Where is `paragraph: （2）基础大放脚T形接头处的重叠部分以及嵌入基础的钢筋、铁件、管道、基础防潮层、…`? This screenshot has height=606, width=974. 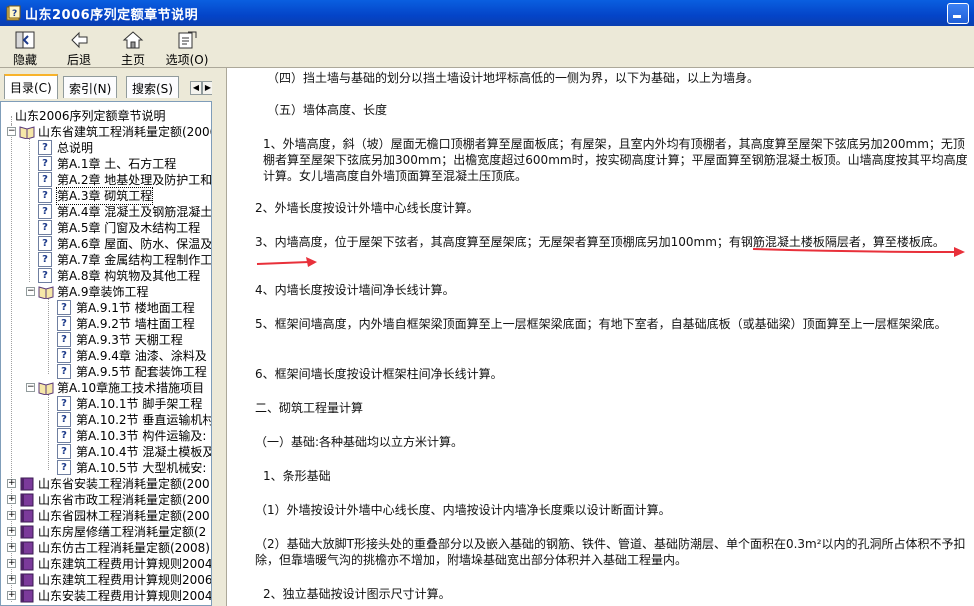
paragraph: （2）基础大放脚T形接头处的重叠部分以及嵌入基础的钢筋、铁件、管道、基础防潮层、… is located at coordinates (610, 552).